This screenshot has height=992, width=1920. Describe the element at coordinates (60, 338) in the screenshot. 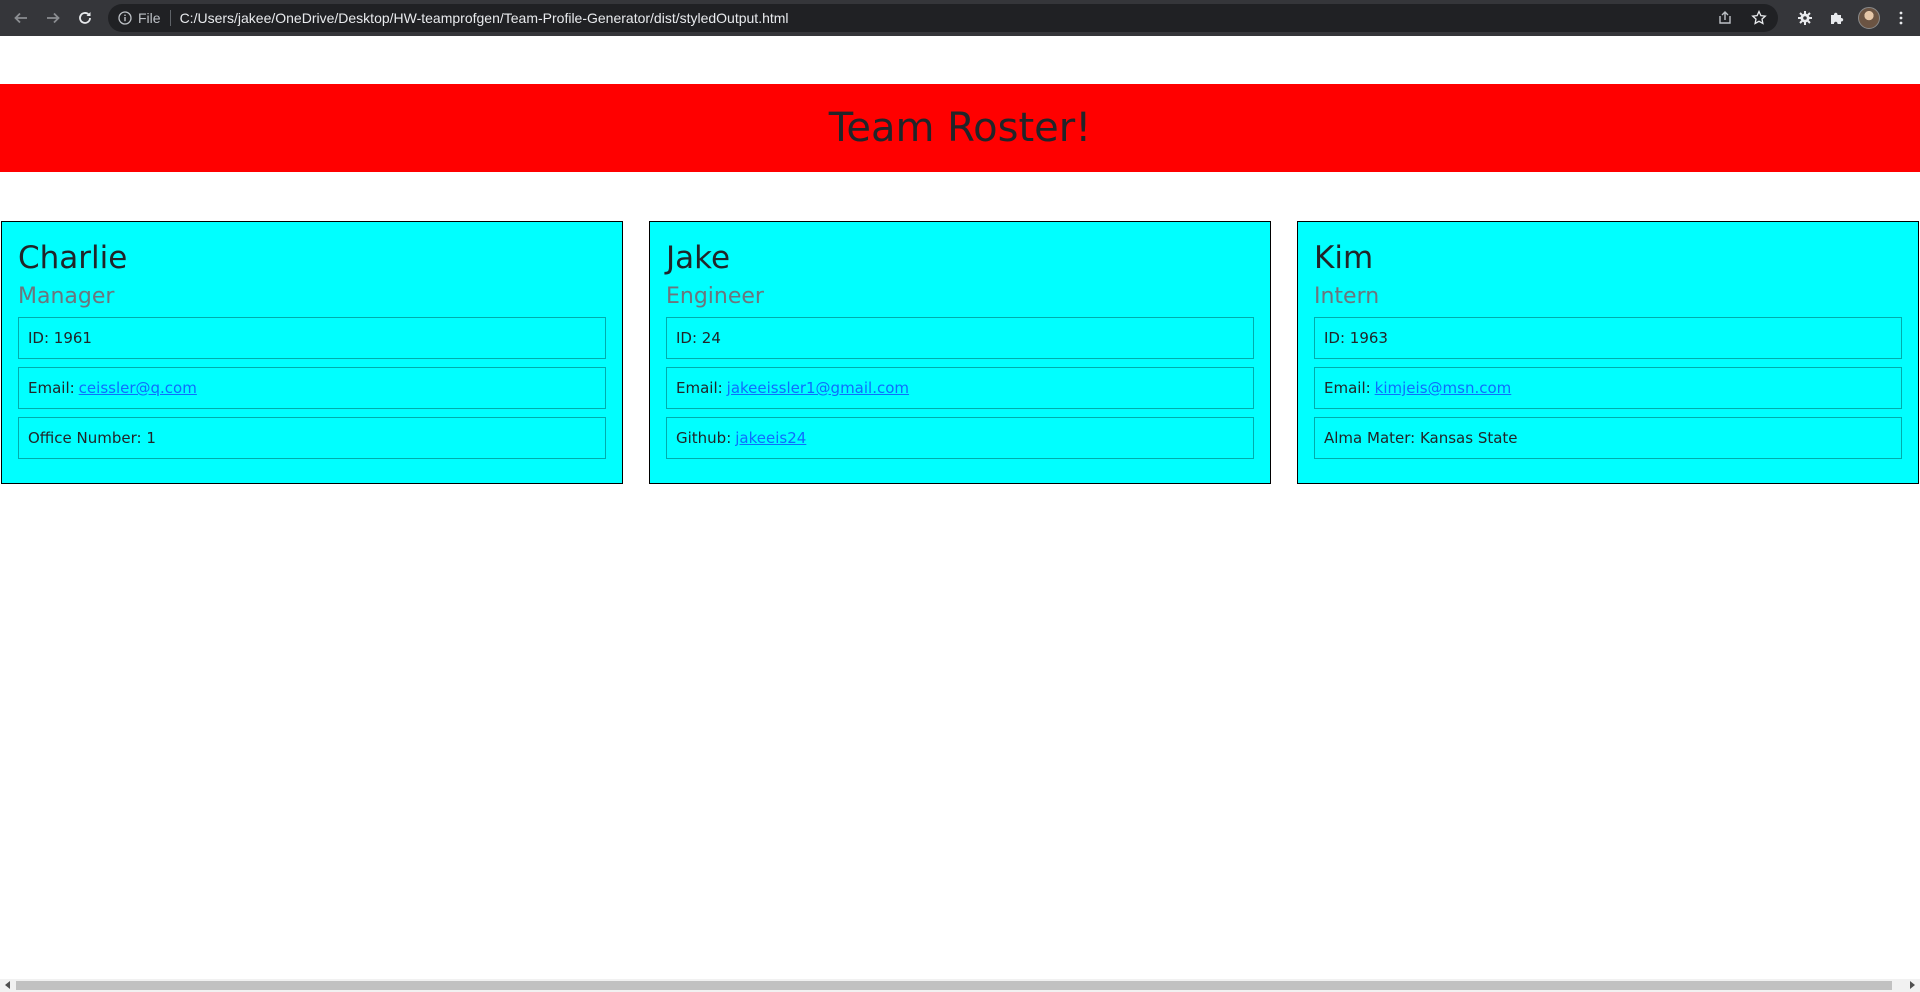

I see `employee-id: ID: 1961` at that location.